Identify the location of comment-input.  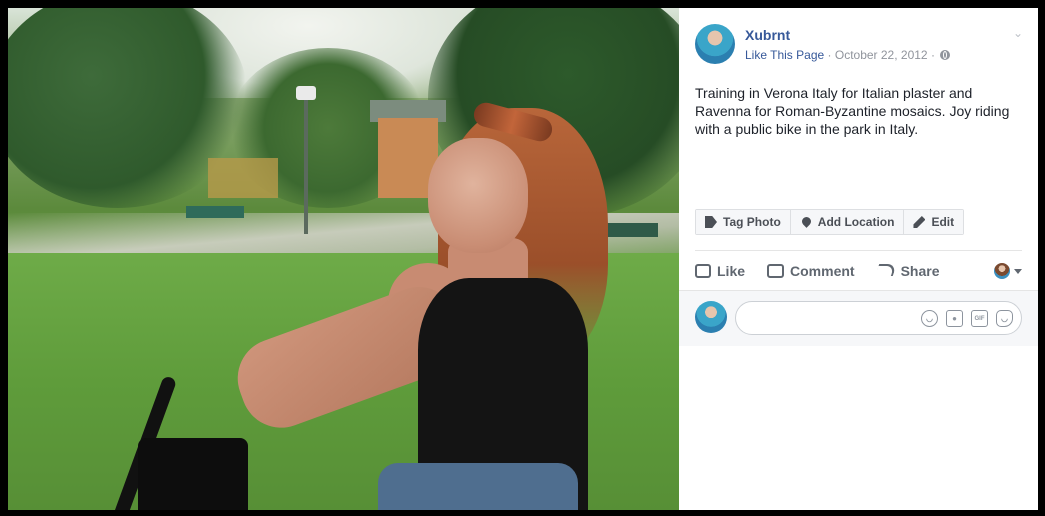
(833, 317).